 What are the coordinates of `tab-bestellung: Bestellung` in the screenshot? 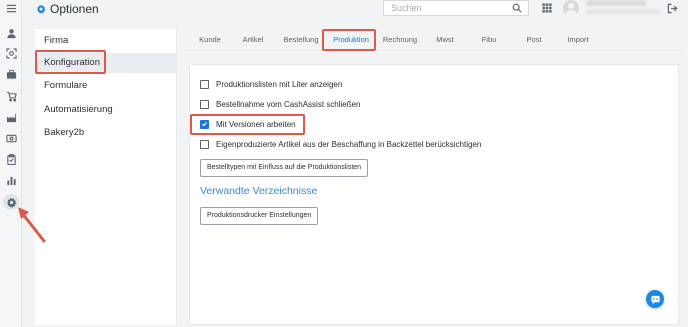 It's located at (301, 40).